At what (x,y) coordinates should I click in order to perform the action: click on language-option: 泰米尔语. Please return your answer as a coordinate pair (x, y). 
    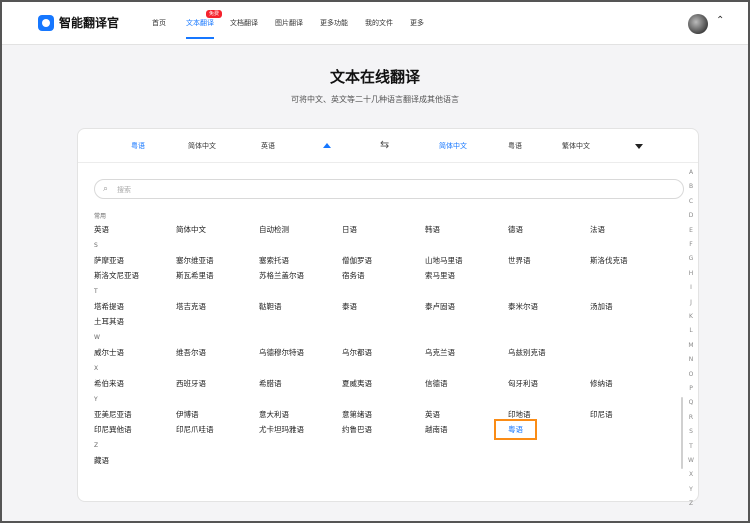
    Looking at the image, I should click on (523, 306).